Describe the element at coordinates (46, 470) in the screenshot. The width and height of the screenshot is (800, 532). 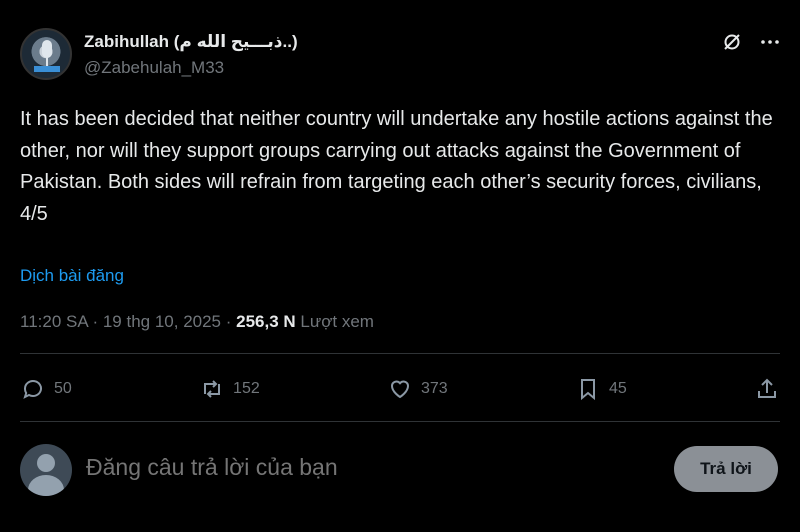
I see `user-avatar` at that location.